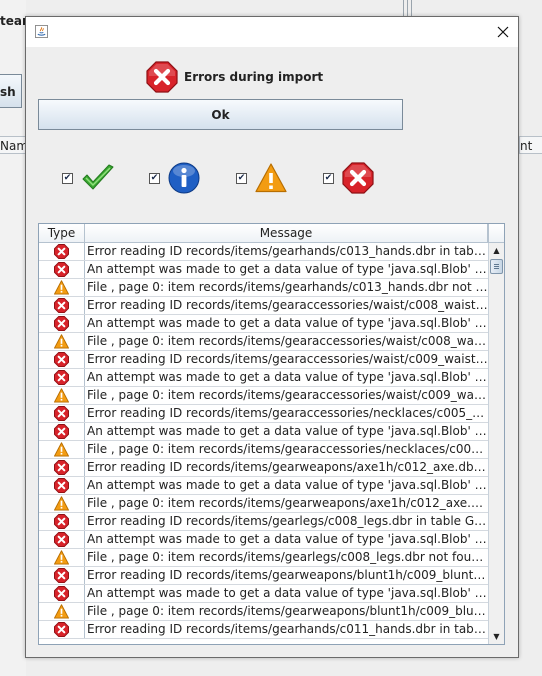 The height and width of the screenshot is (676, 542). Describe the element at coordinates (41, 31) in the screenshot. I see `java-app-icon` at that location.